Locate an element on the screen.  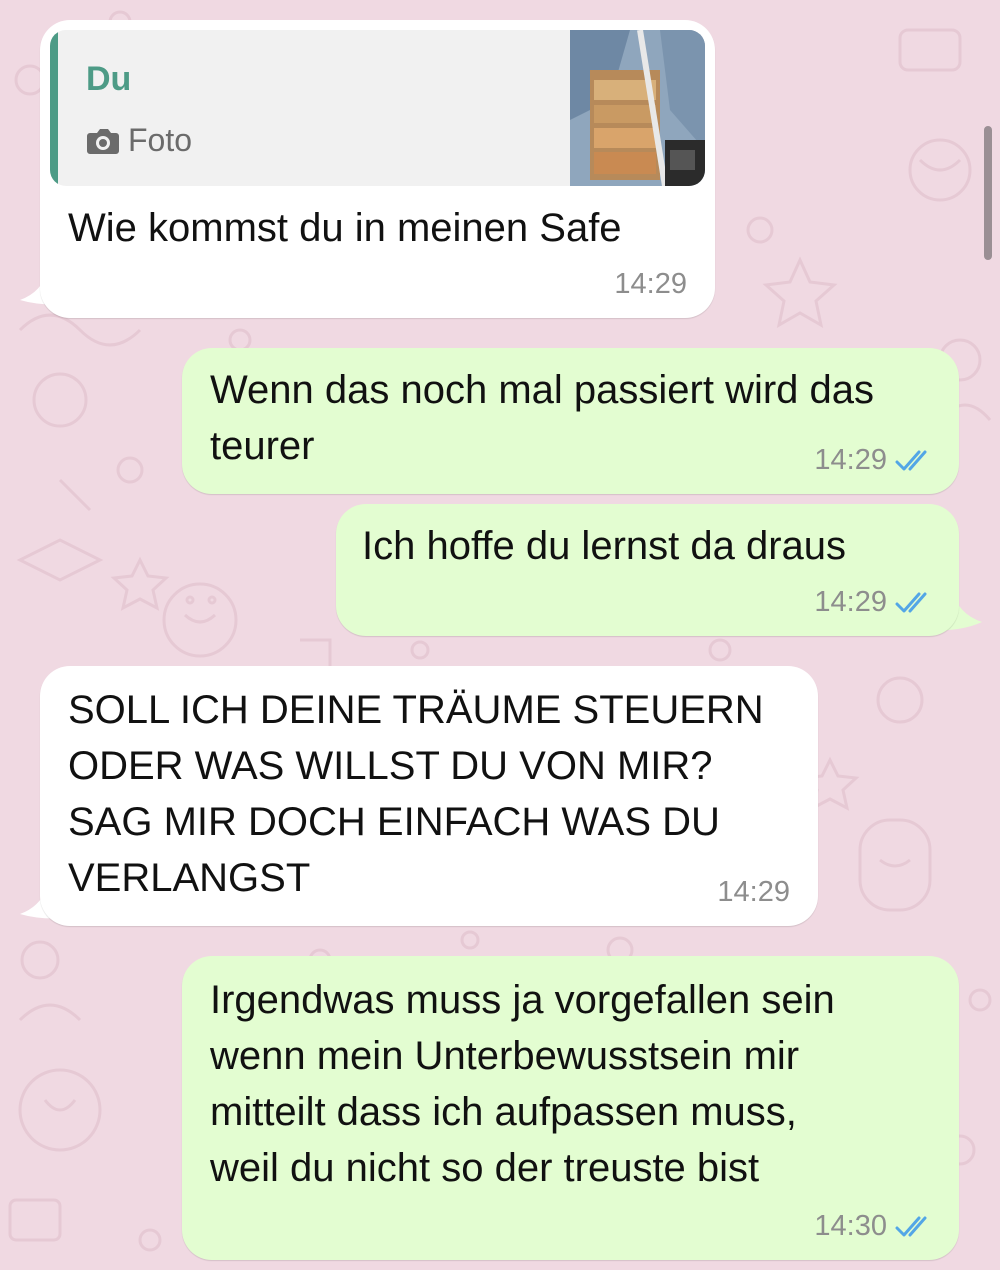
message-outgoing: Ich hoffe du lernst da draus 14:29 is located at coordinates (647, 570).